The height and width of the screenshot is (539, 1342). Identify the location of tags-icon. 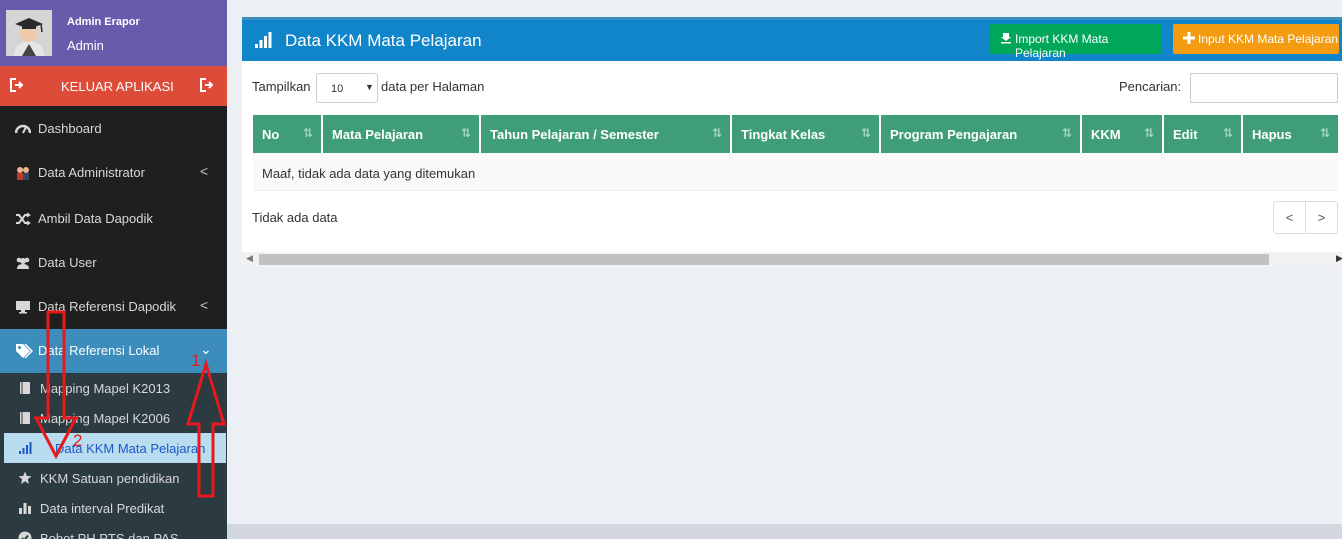
(24, 351).